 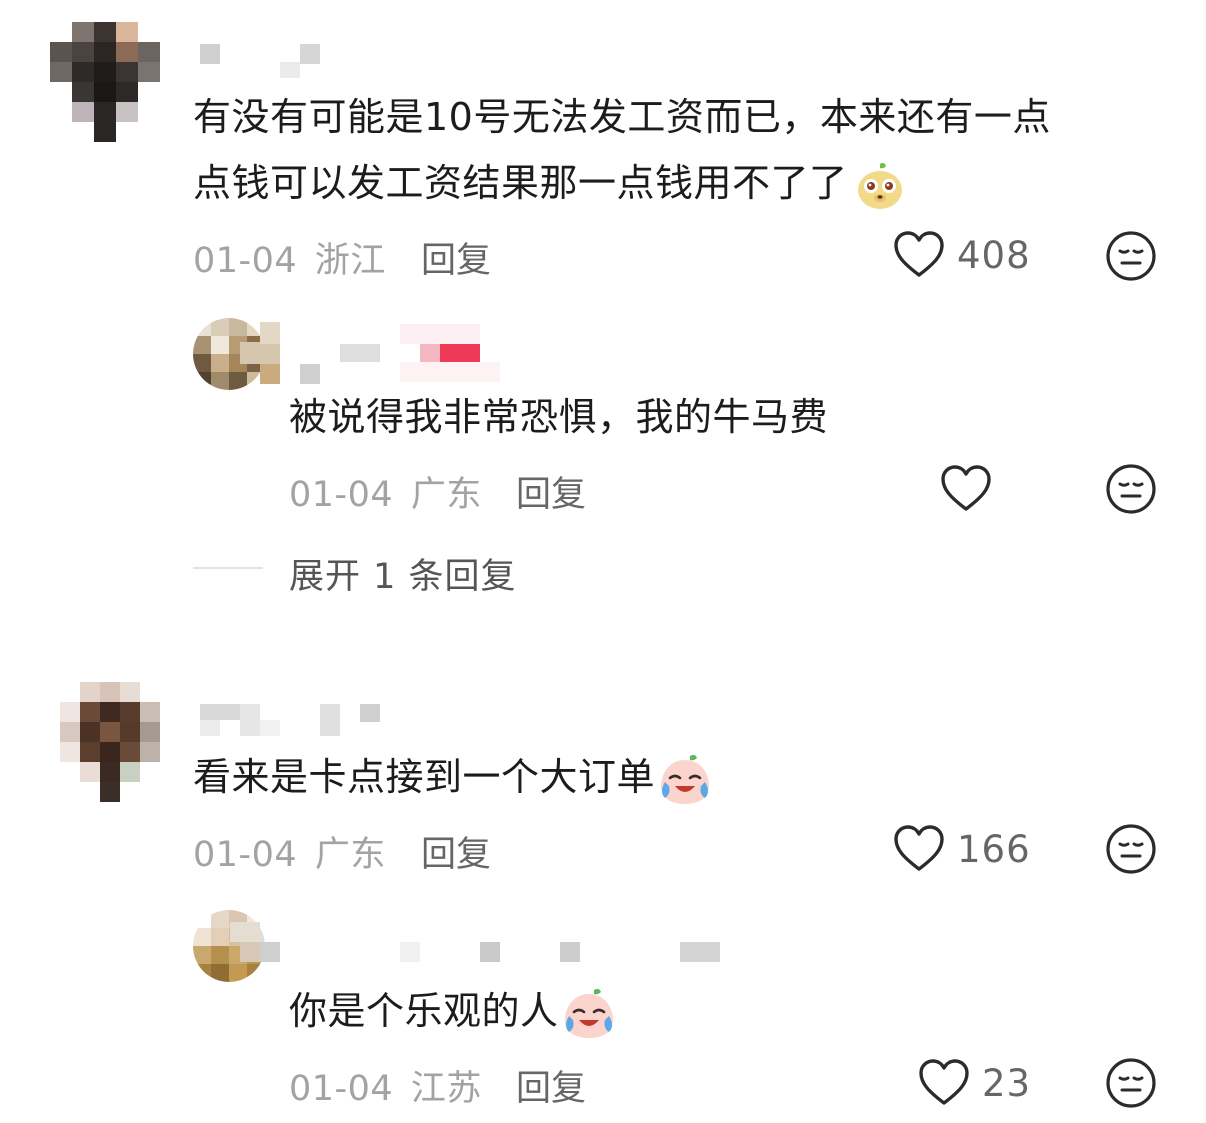 What do you see at coordinates (446, 1089) in the screenshot?
I see `comment-region: 江苏` at bounding box center [446, 1089].